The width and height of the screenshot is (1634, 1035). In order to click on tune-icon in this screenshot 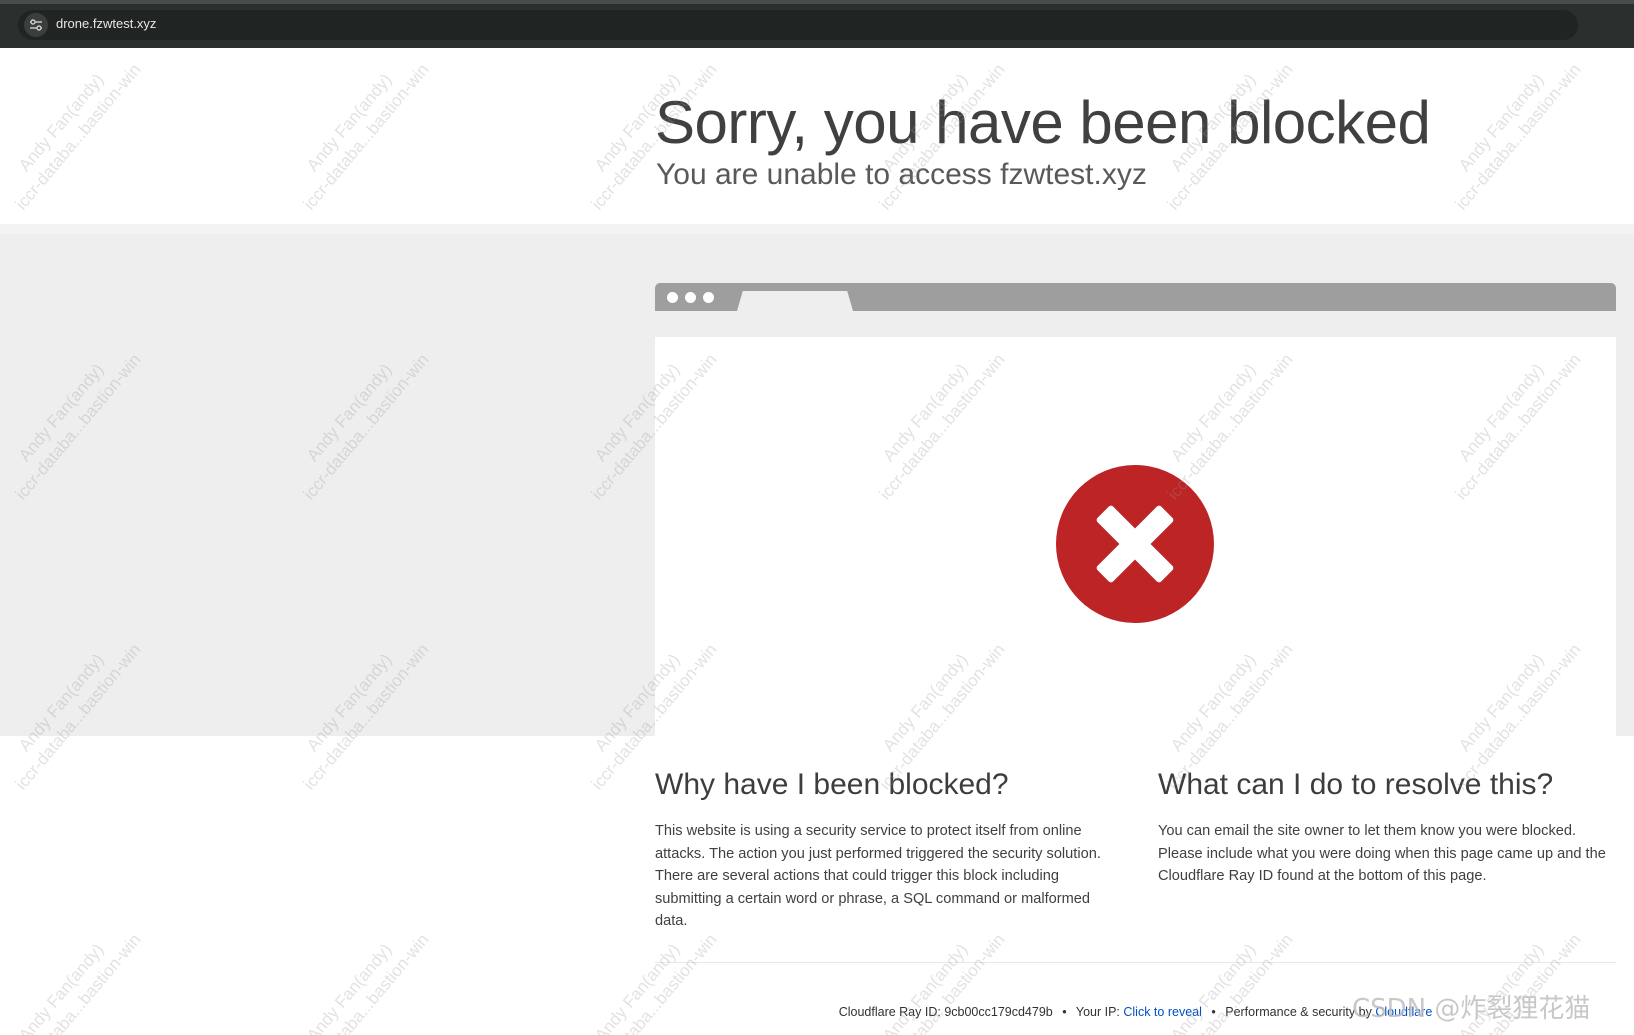, I will do `click(36, 25)`.